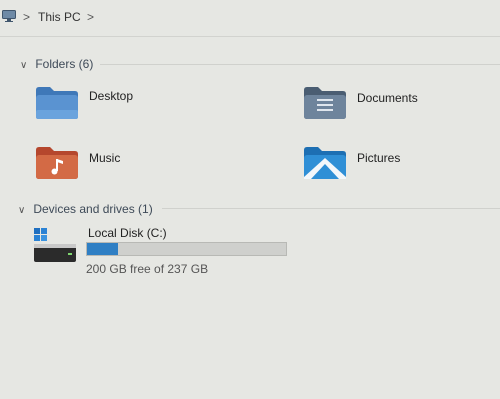 The image size is (500, 399). I want to click on folder-music: Music, so click(115, 164).